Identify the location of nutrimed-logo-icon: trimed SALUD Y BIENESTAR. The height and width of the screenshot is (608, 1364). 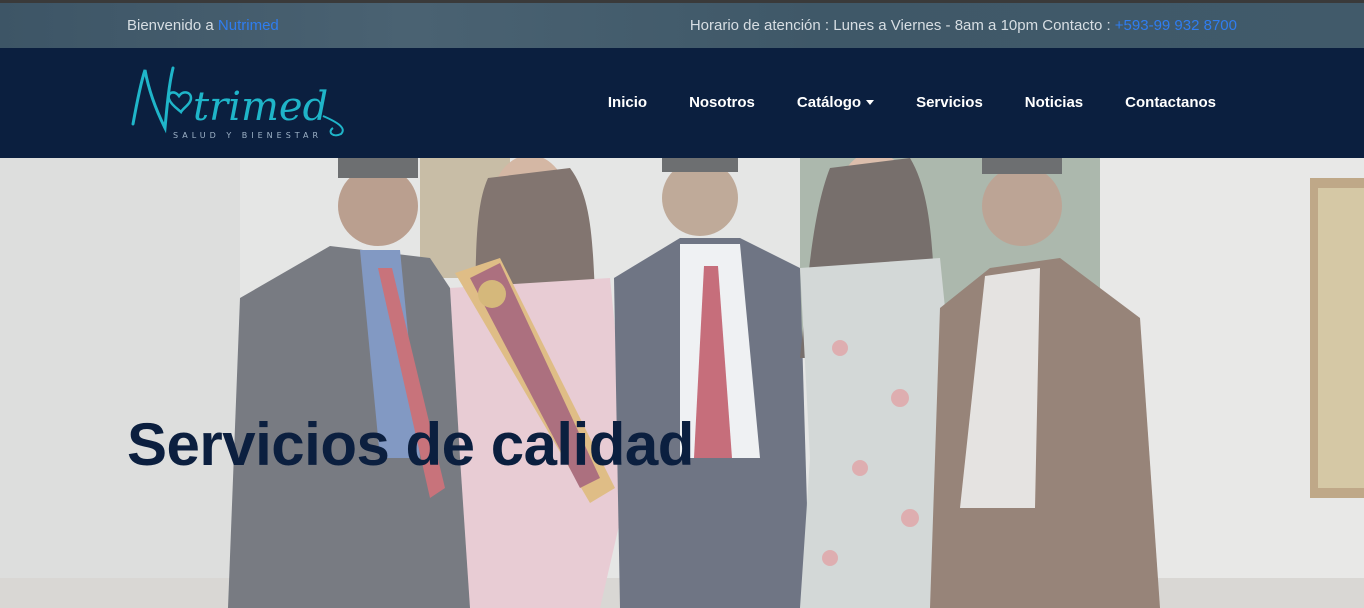
(237, 103).